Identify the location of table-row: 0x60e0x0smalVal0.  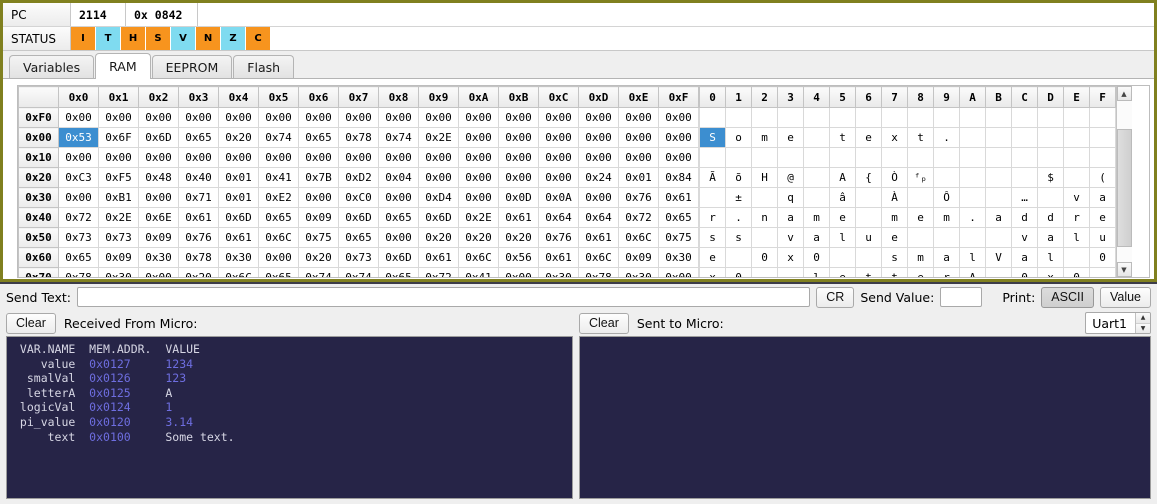
(907, 257).